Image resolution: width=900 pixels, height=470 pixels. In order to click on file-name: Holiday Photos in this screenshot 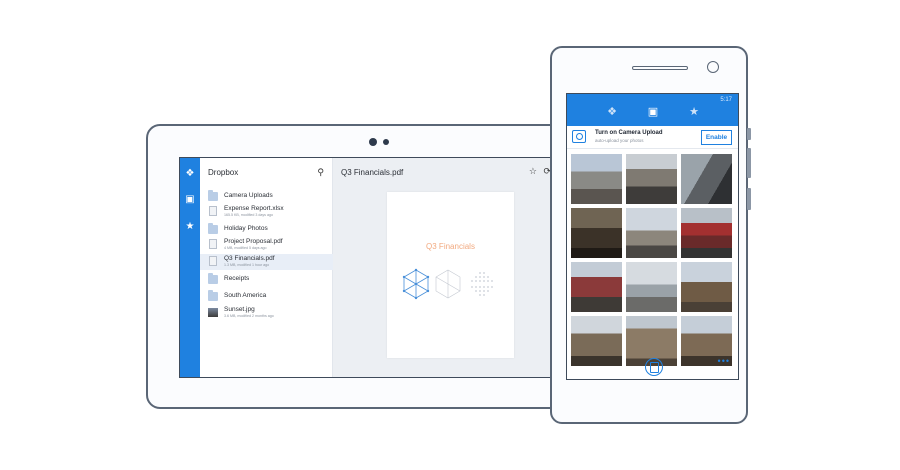, I will do `click(246, 228)`.